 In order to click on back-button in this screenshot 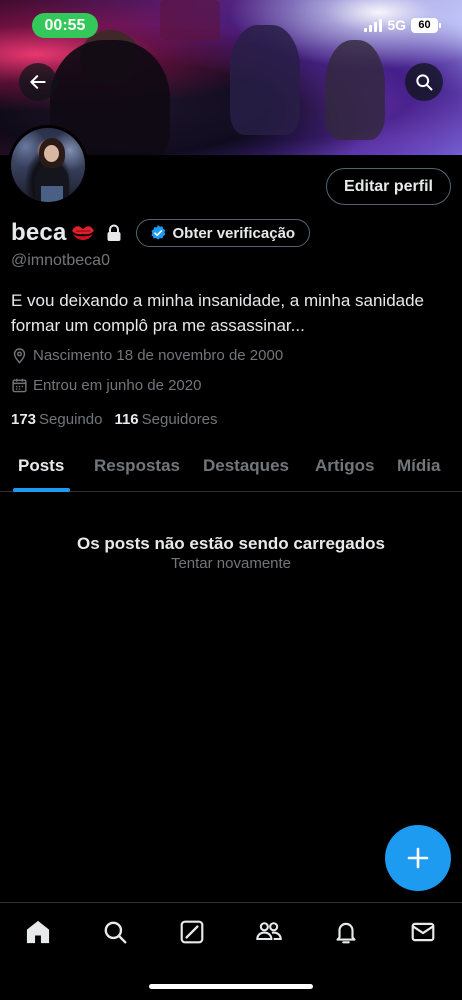, I will do `click(38, 82)`.